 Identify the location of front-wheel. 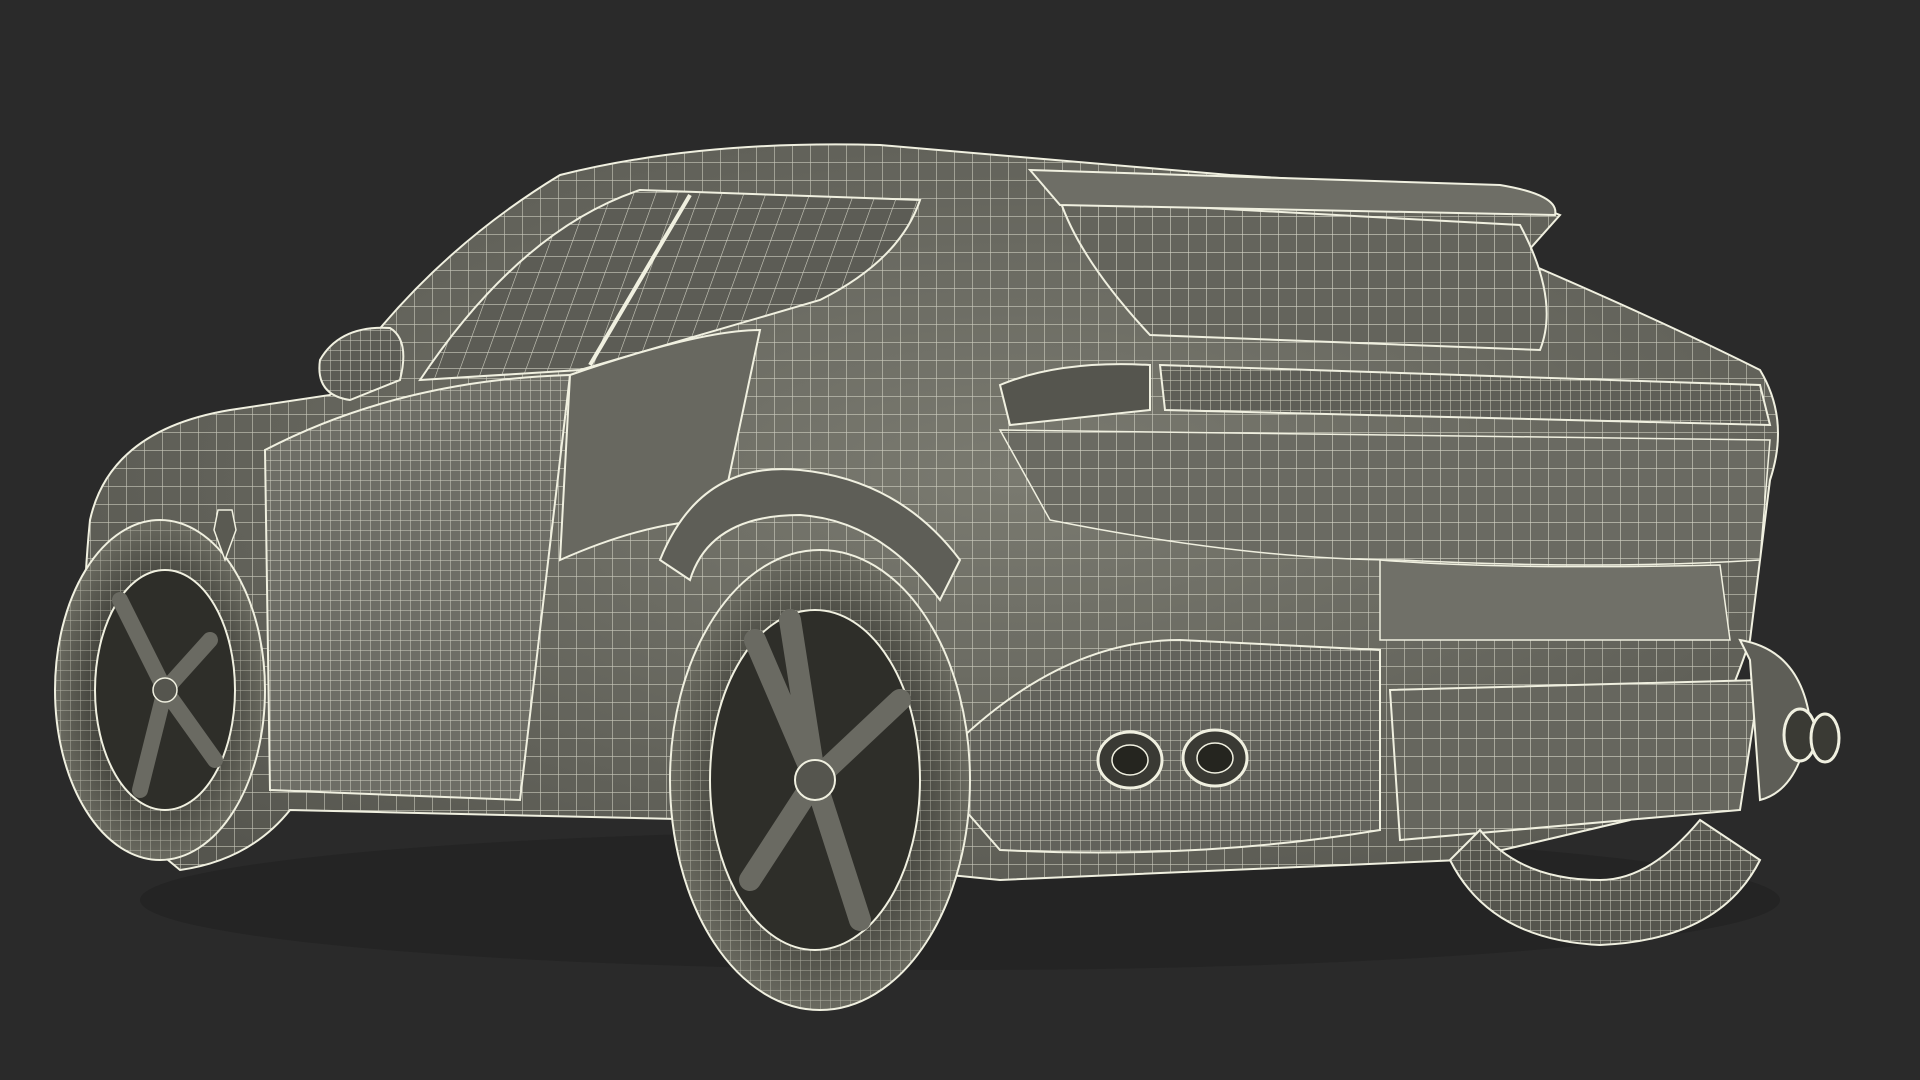
(160, 690).